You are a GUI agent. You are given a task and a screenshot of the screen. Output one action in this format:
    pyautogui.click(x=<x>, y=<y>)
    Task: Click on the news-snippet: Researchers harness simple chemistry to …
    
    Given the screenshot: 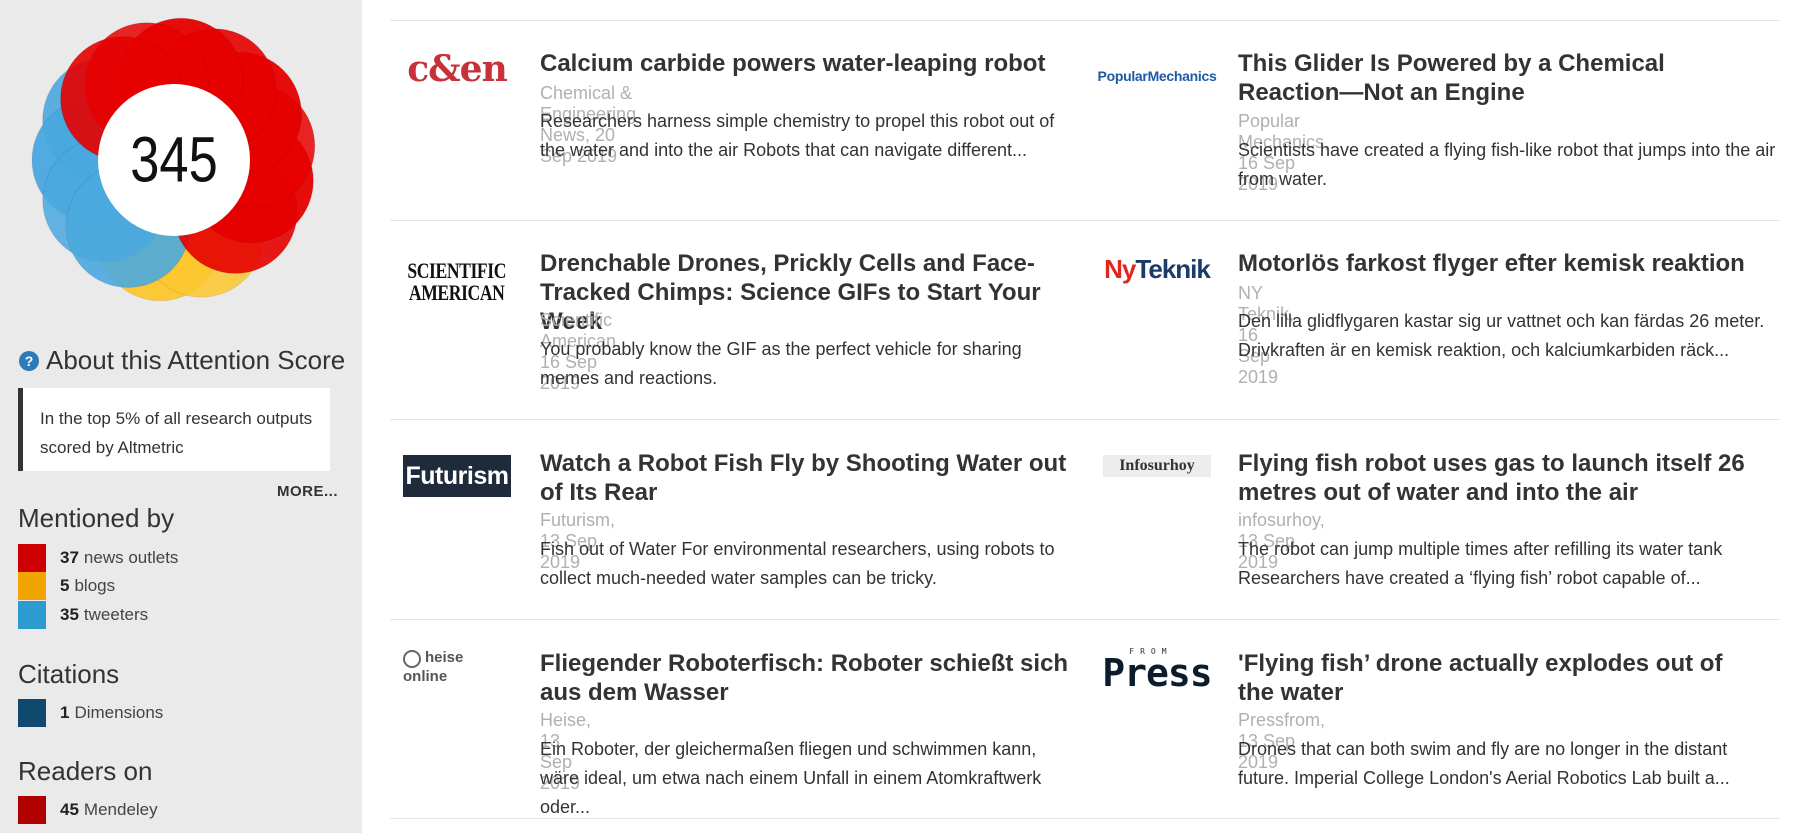 What is the action you would take?
    pyautogui.click(x=797, y=135)
    